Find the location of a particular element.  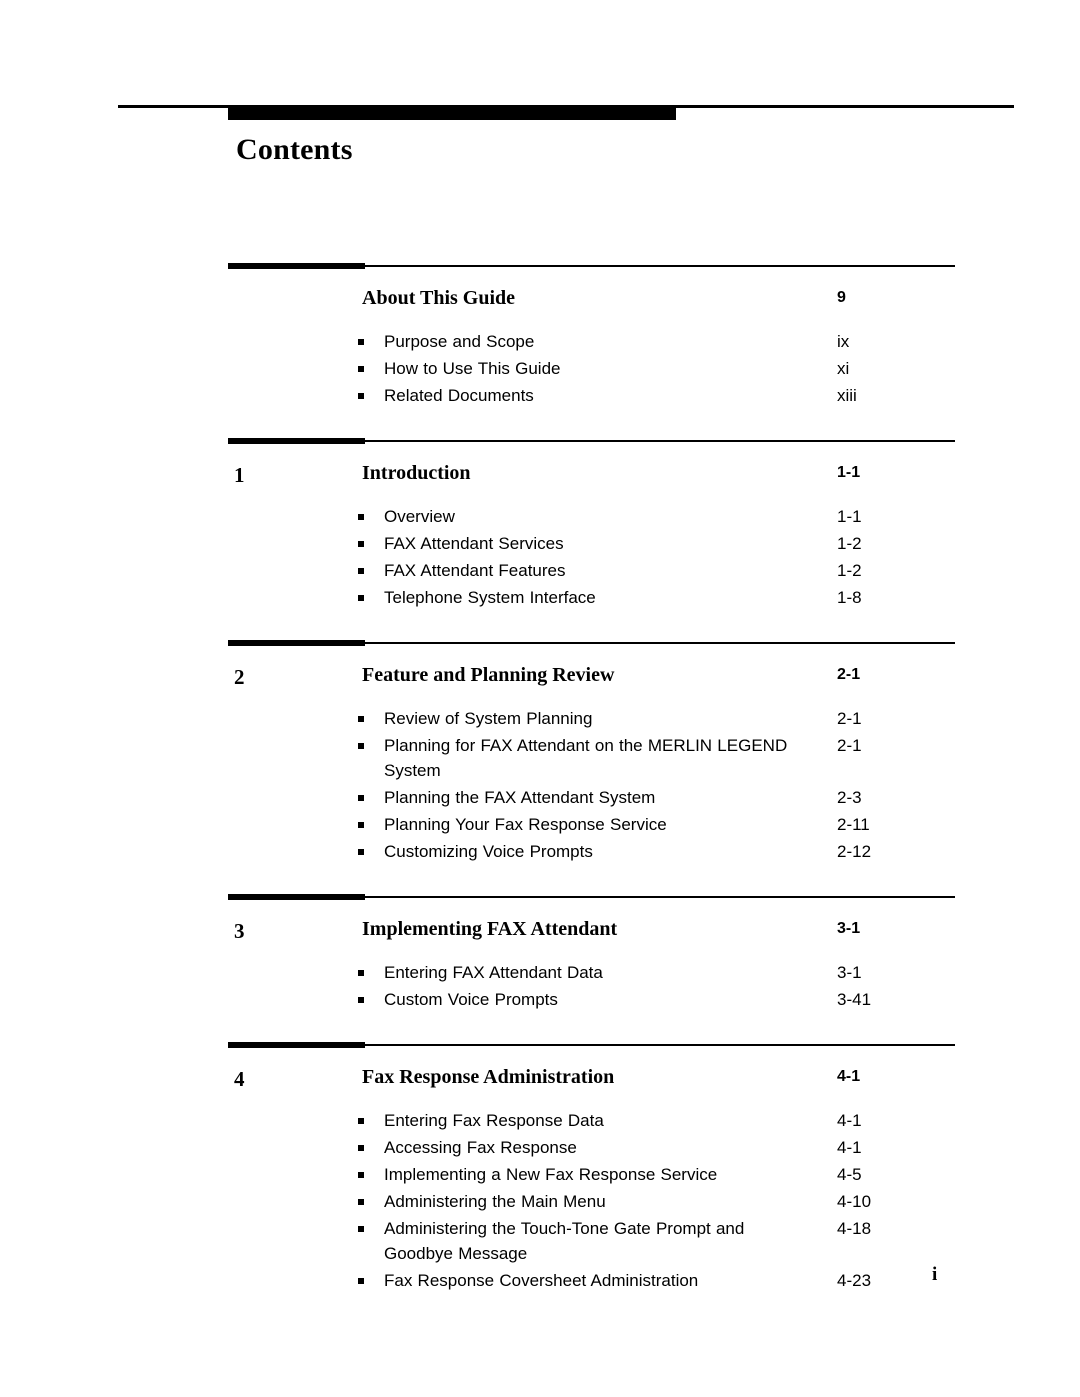

section-page-number: 1-1 is located at coordinates (849, 472).